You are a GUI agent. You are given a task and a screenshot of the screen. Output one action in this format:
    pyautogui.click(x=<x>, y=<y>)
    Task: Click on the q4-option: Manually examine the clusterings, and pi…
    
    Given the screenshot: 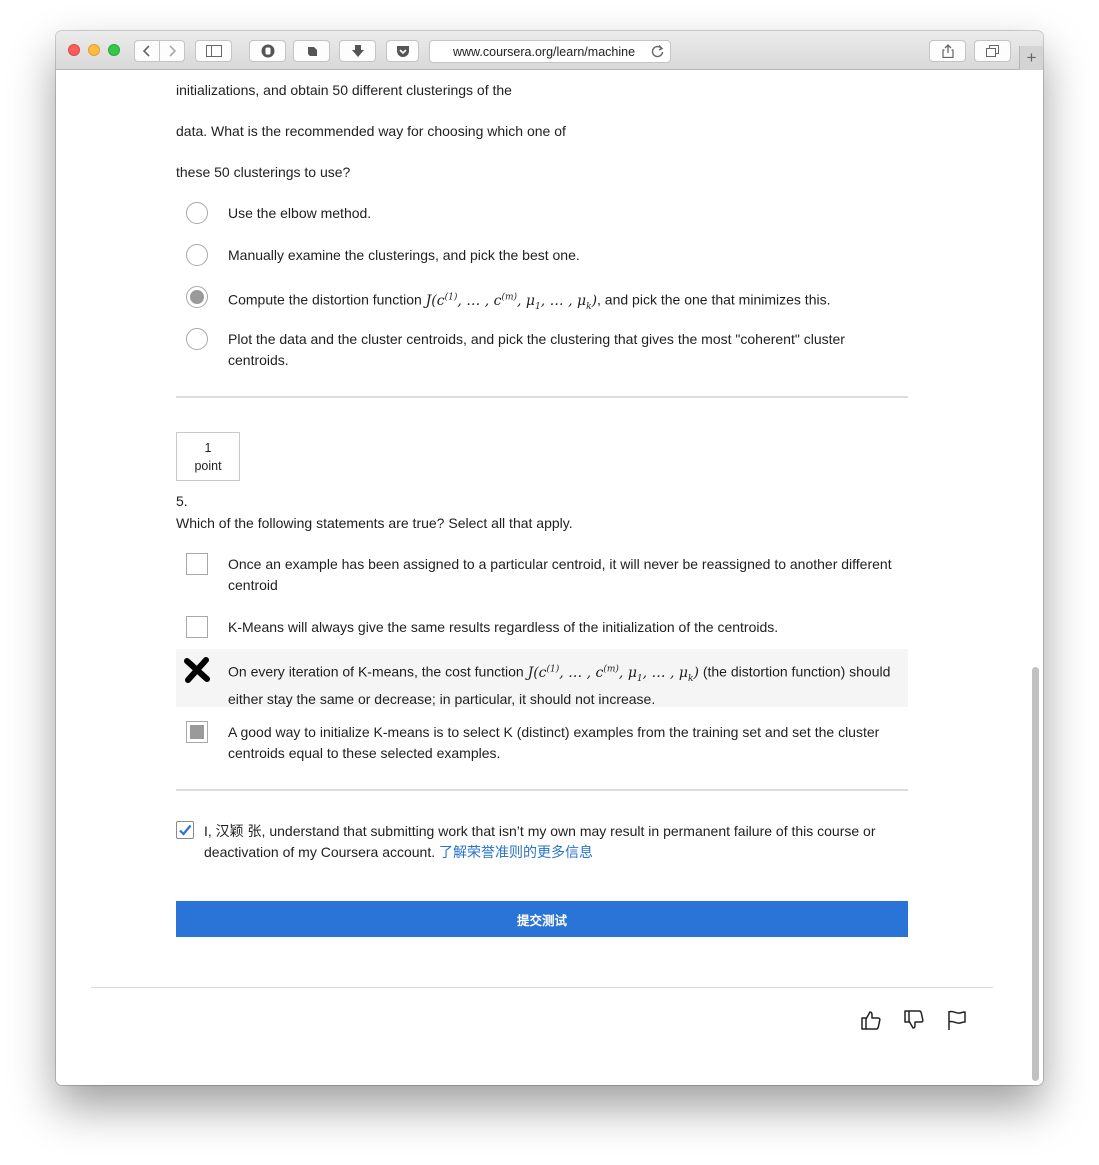 What is the action you would take?
    pyautogui.click(x=542, y=255)
    